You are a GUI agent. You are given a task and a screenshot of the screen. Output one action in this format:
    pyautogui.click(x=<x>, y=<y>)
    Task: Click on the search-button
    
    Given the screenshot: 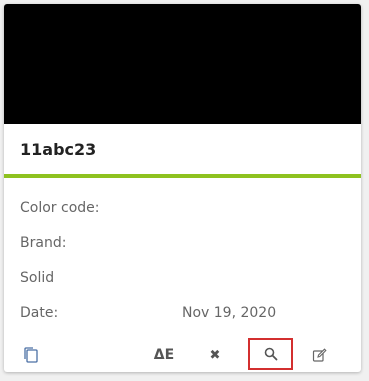 What is the action you would take?
    pyautogui.click(x=270, y=354)
    